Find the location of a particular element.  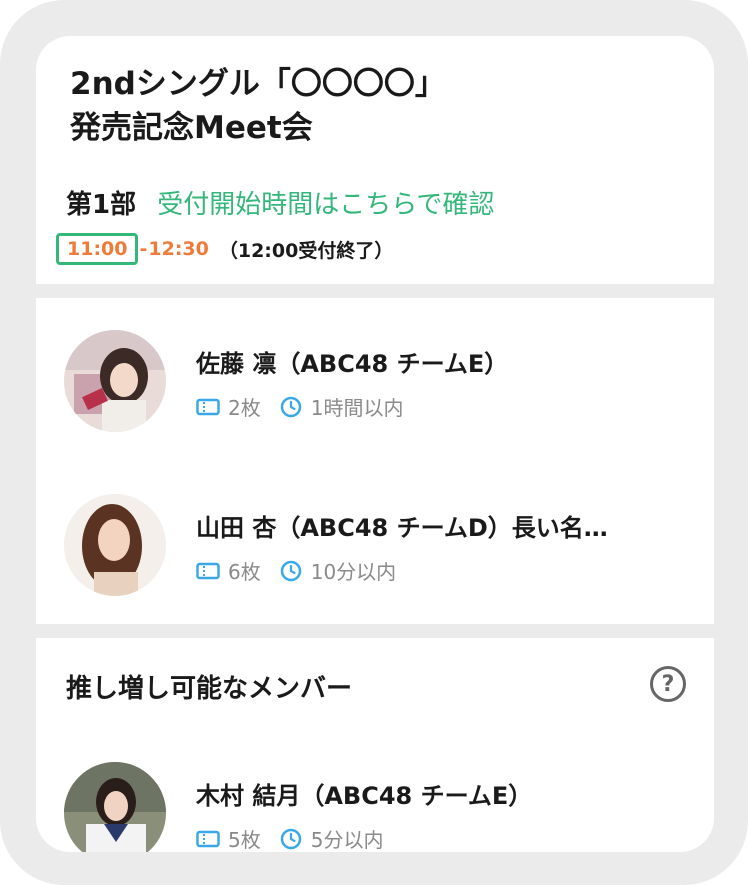

member-item: 木村 結月（ABC48 チームE） 5枚 5分以内 is located at coordinates (384, 807).